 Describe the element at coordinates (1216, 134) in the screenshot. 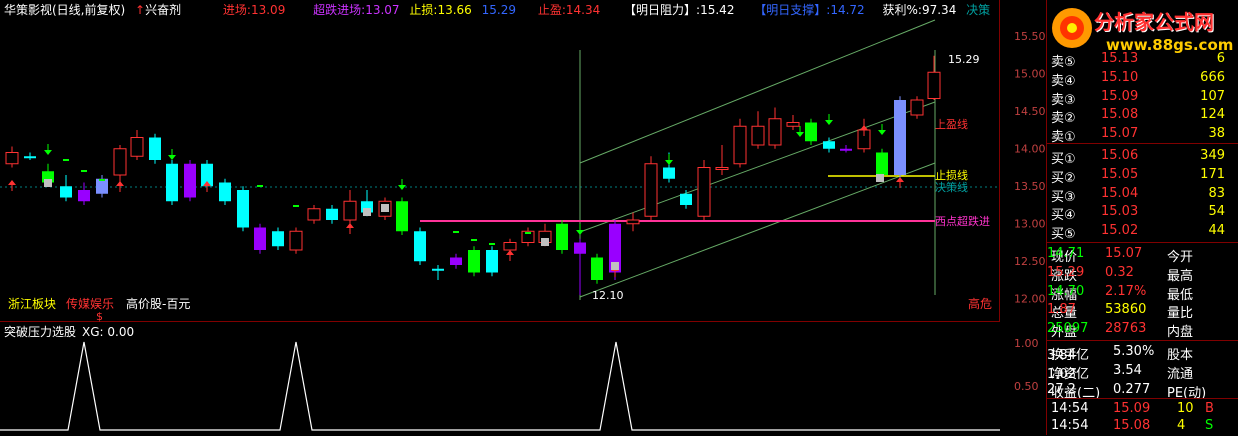

I see `order-volume: 38` at that location.